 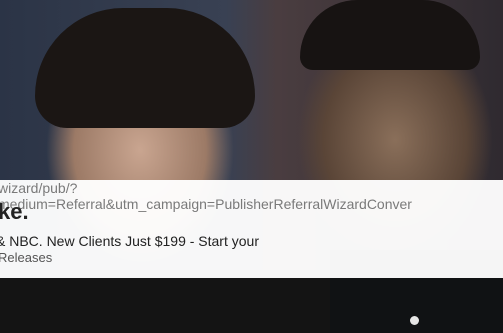 I want to click on collar-pin, so click(x=414, y=320).